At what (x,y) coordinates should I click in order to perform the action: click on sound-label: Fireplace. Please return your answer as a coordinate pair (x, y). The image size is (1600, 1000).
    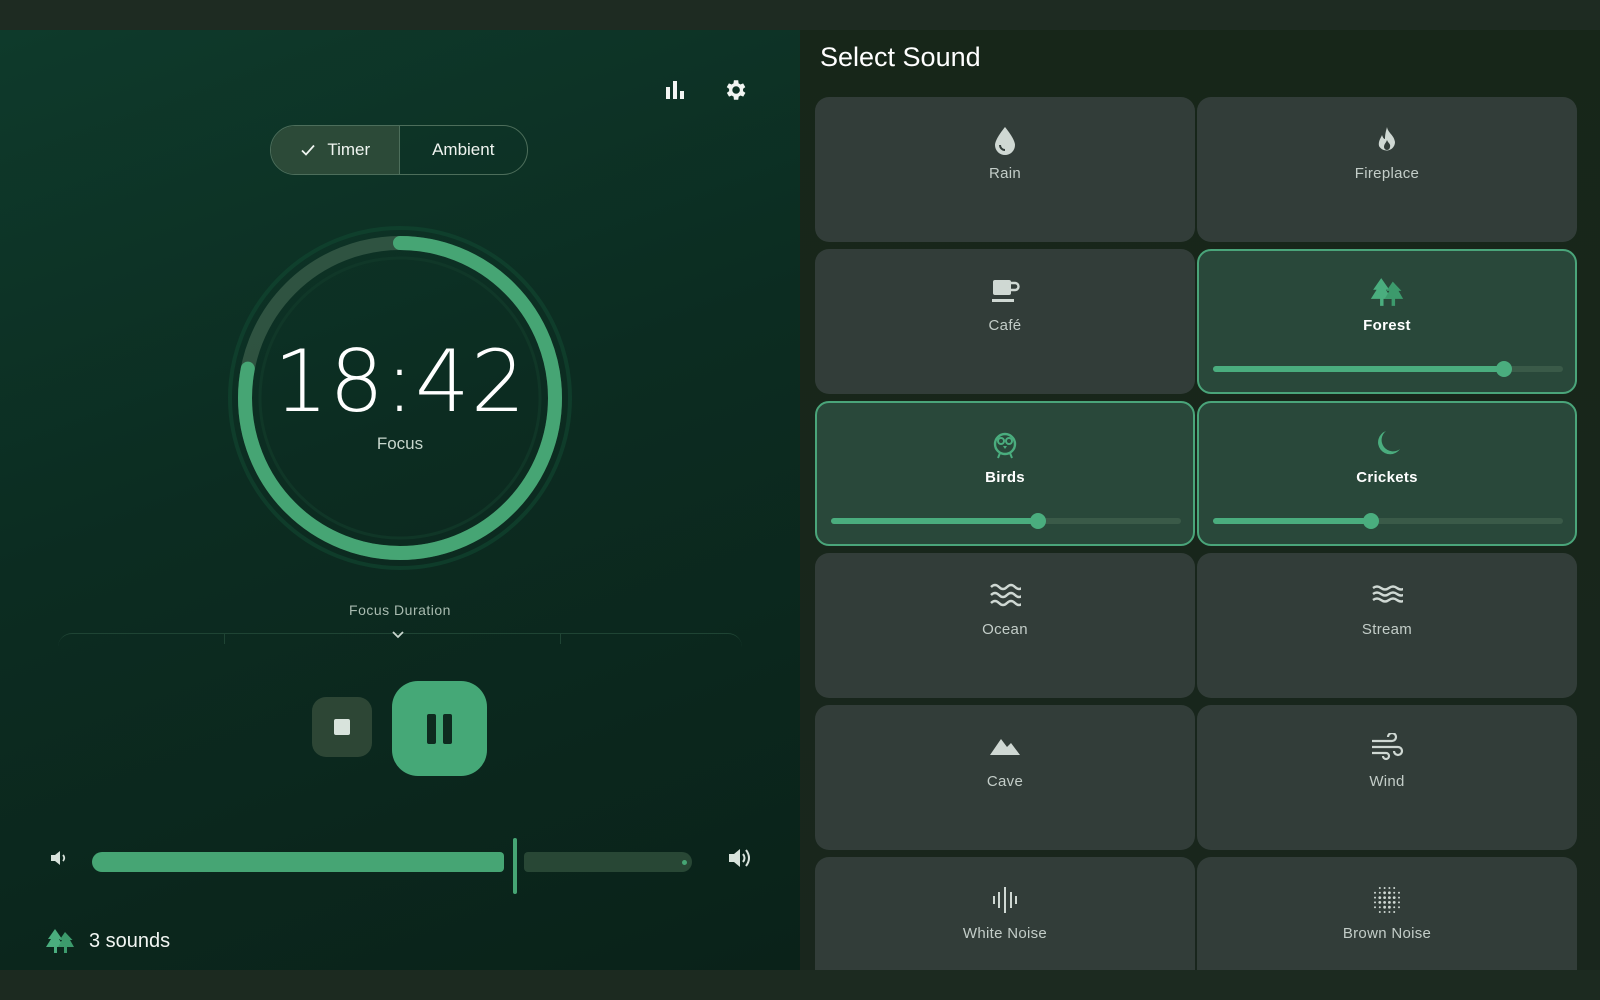
    Looking at the image, I should click on (1387, 173).